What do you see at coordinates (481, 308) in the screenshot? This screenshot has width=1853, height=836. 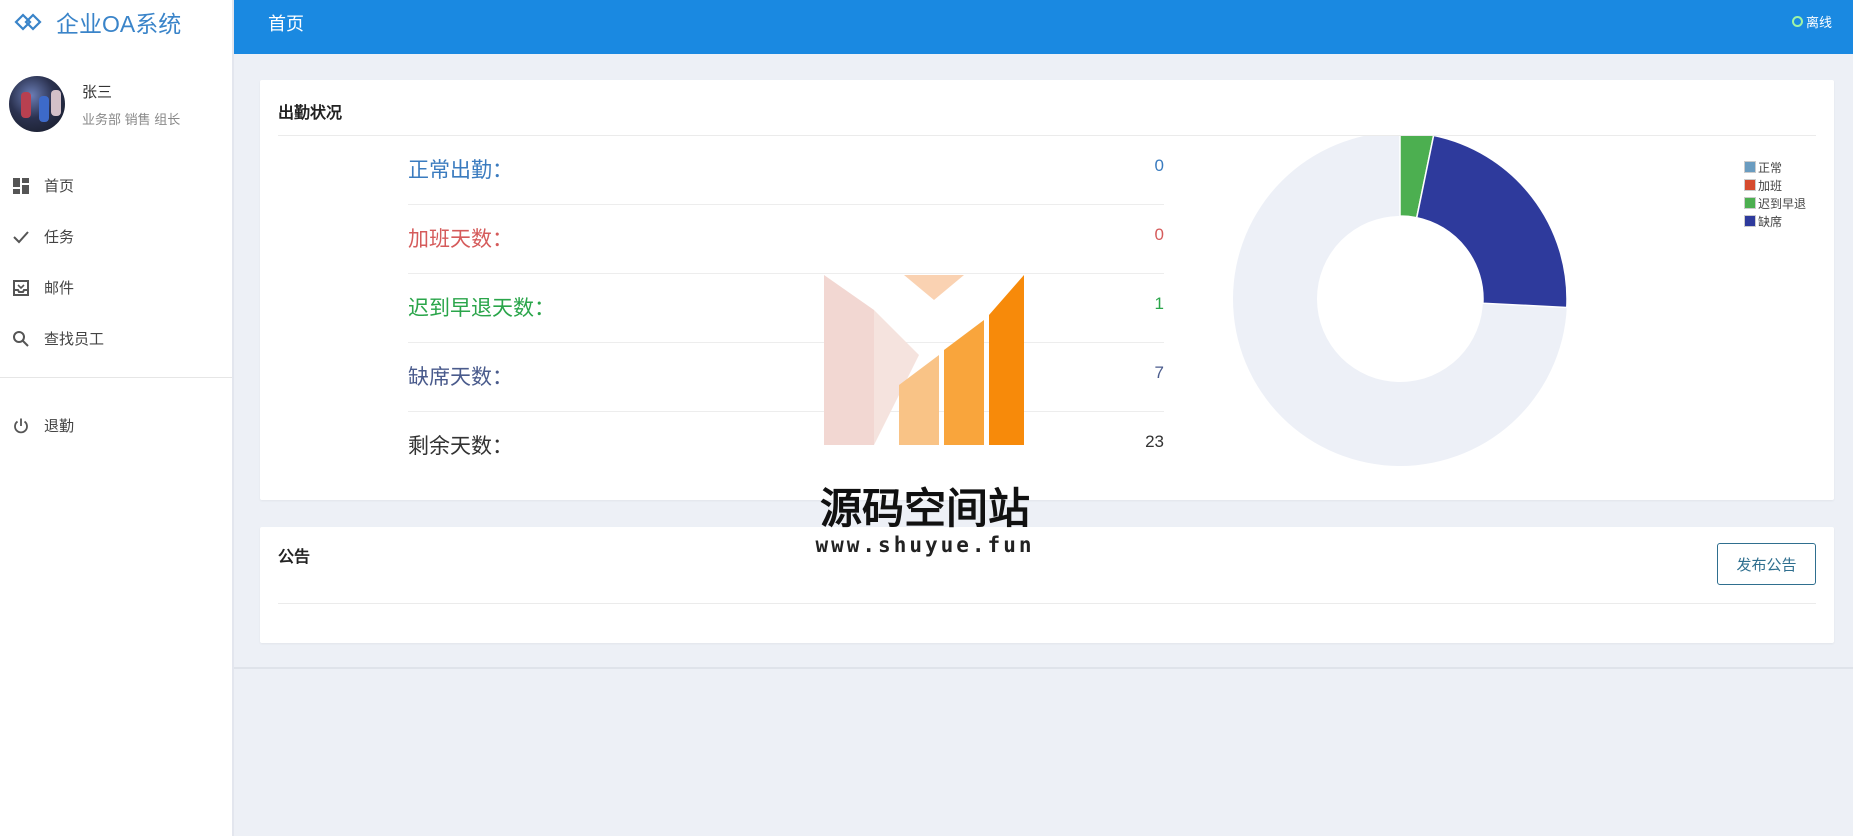 I see `stat-label: 迟到早退天数：` at bounding box center [481, 308].